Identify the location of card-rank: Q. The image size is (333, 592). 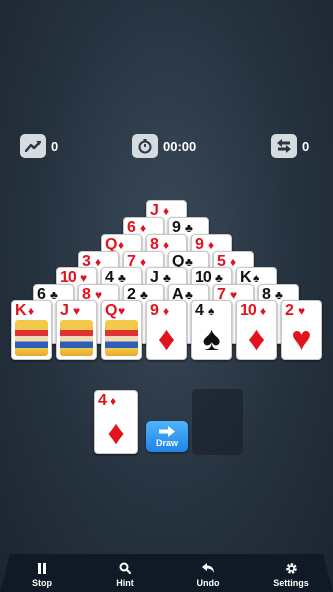
(111, 310).